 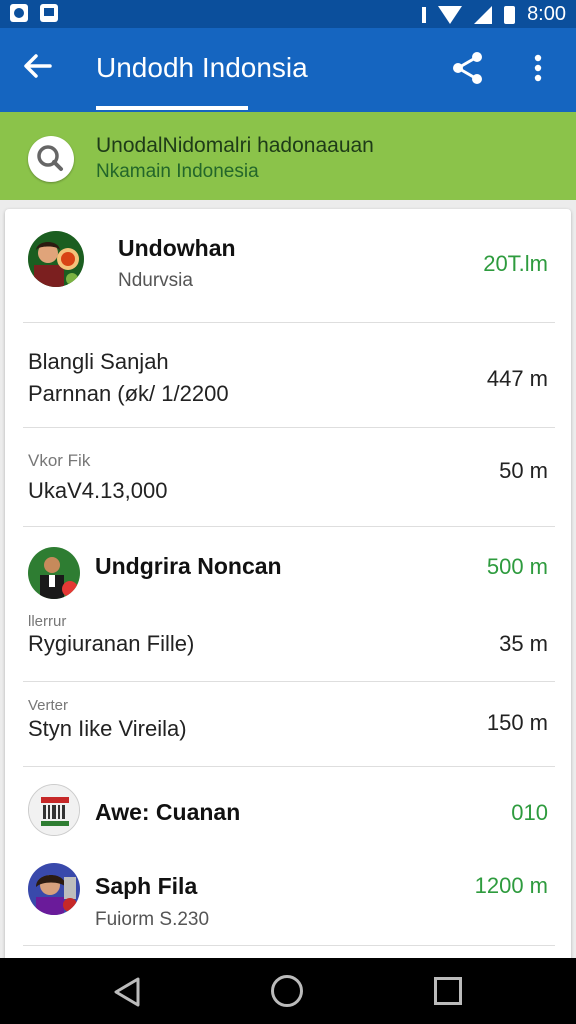 What do you see at coordinates (146, 886) in the screenshot?
I see `item-title: Saph Fila` at bounding box center [146, 886].